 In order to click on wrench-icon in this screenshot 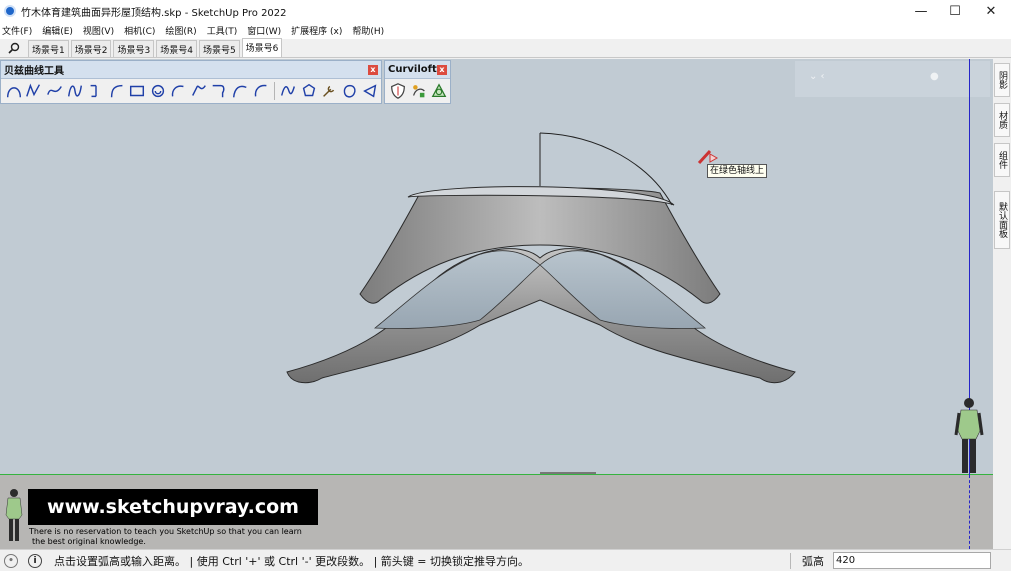, I will do `click(329, 91)`.